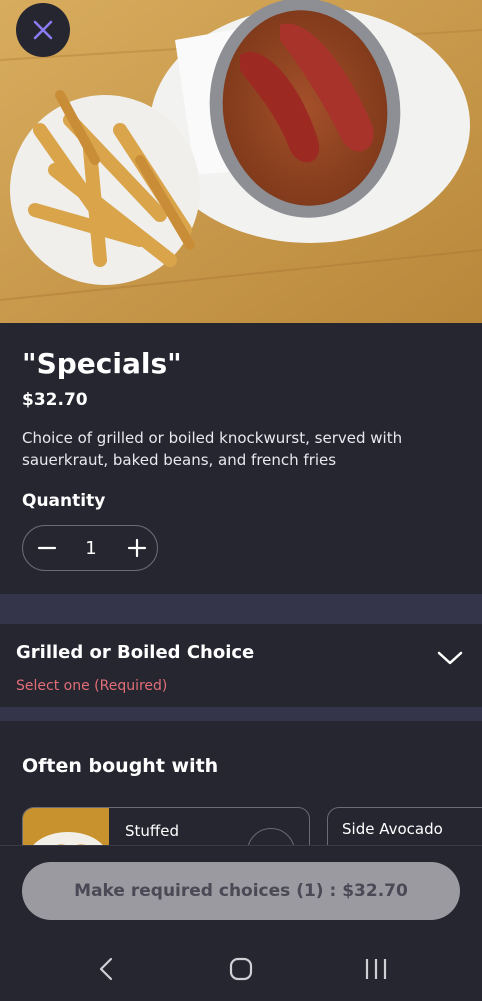  What do you see at coordinates (120, 766) in the screenshot?
I see `often-bought-heading: Often bought with` at bounding box center [120, 766].